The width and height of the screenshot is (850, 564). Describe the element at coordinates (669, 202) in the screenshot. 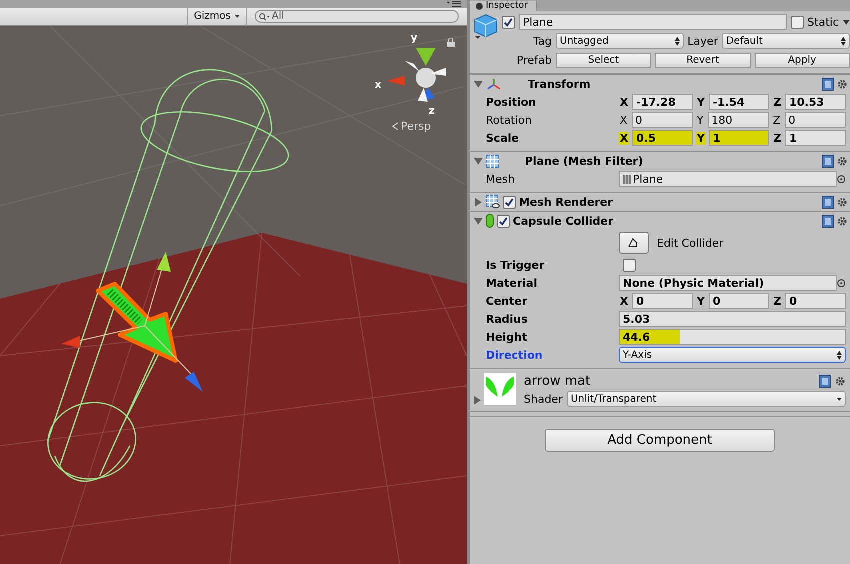

I see `component-title: Mesh Renderer` at that location.